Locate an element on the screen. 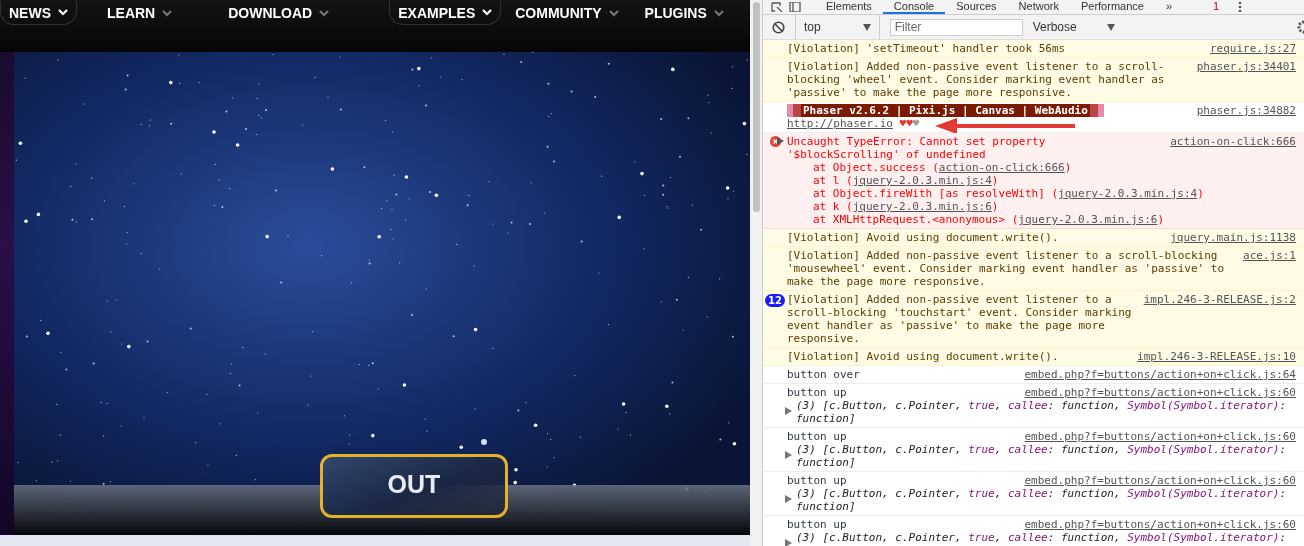 This screenshot has height=546, width=1304. more-options-icon is located at coordinates (1240, 6).